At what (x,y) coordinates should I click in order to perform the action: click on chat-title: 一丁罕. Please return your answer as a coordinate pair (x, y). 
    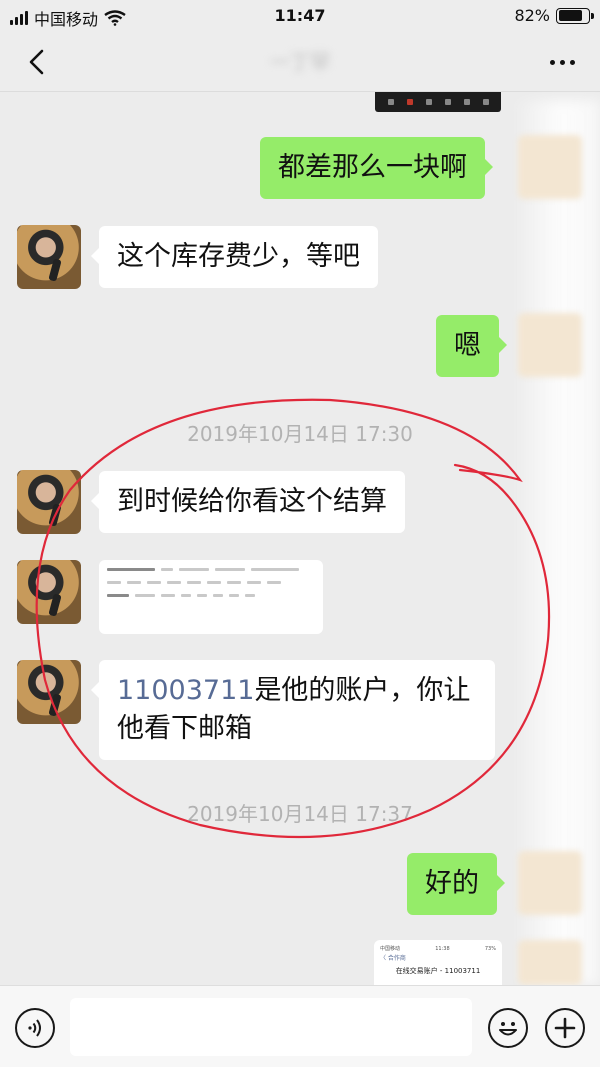
    Looking at the image, I should click on (300, 62).